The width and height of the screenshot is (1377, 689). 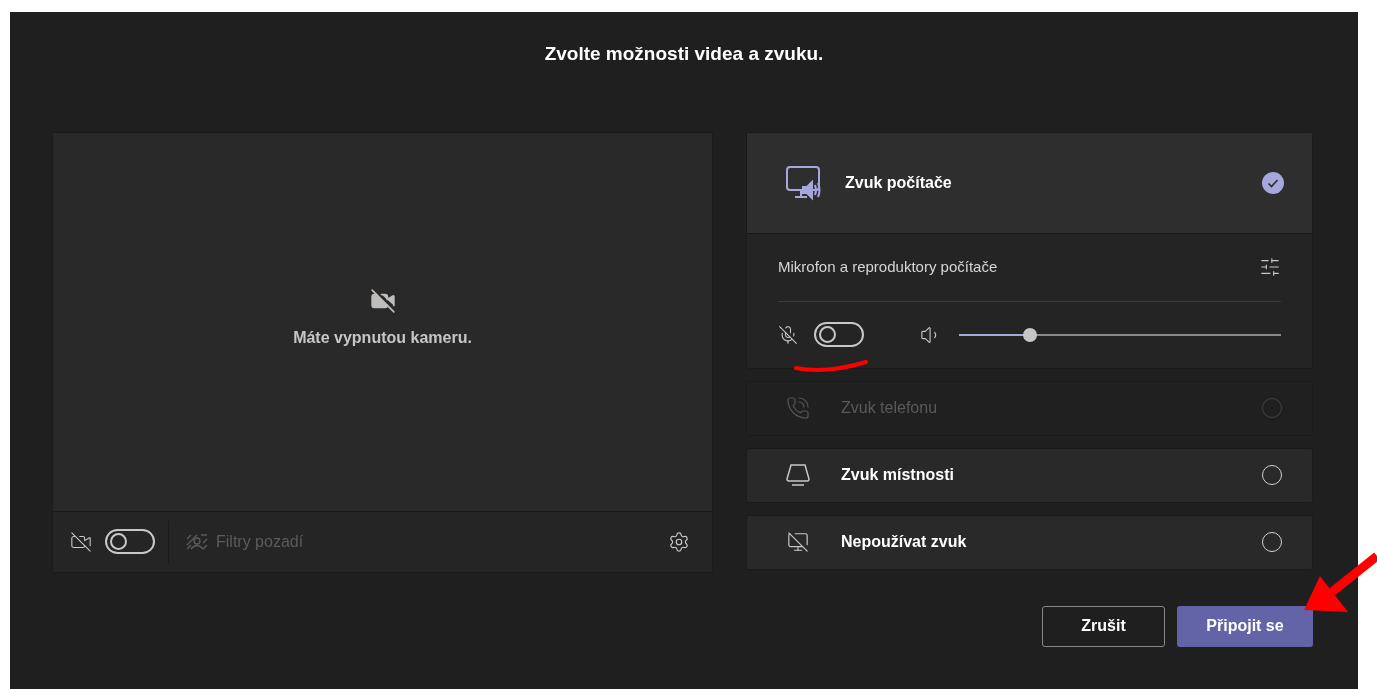 I want to click on radio-checked, so click(x=1273, y=182).